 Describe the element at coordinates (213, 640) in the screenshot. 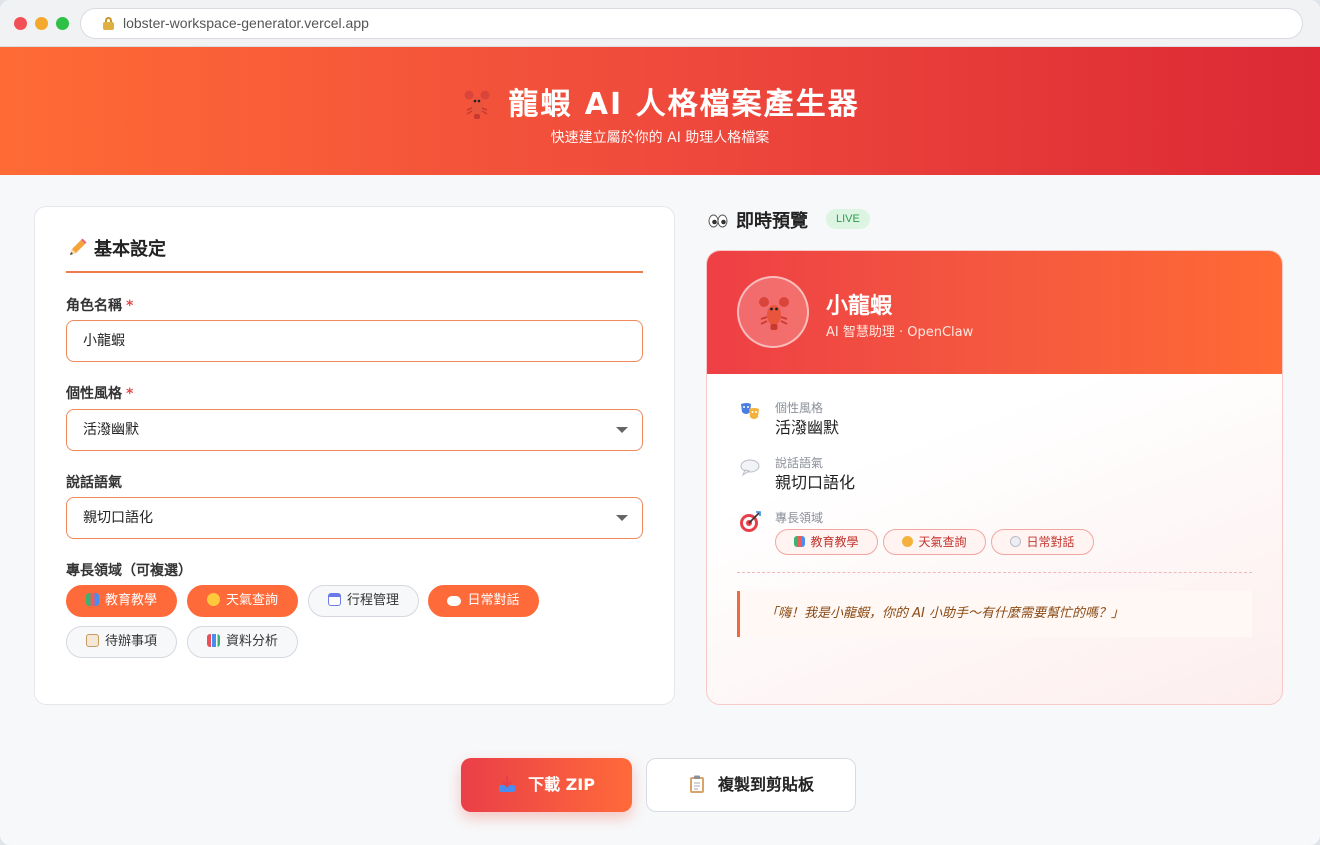

I see `bar-chart-icon` at that location.